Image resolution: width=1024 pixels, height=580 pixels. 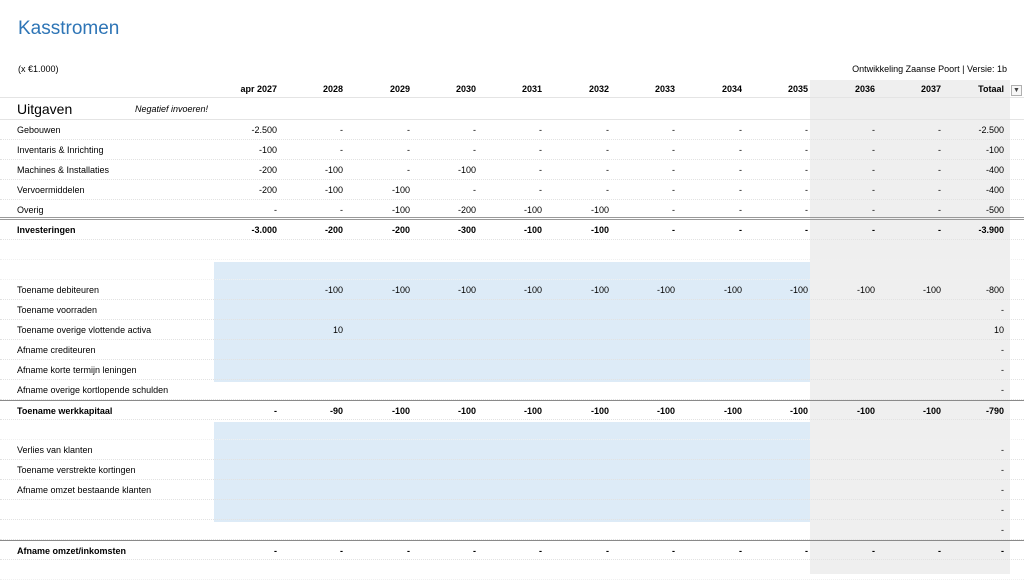 I want to click on row-label: Overig, so click(x=30, y=210).